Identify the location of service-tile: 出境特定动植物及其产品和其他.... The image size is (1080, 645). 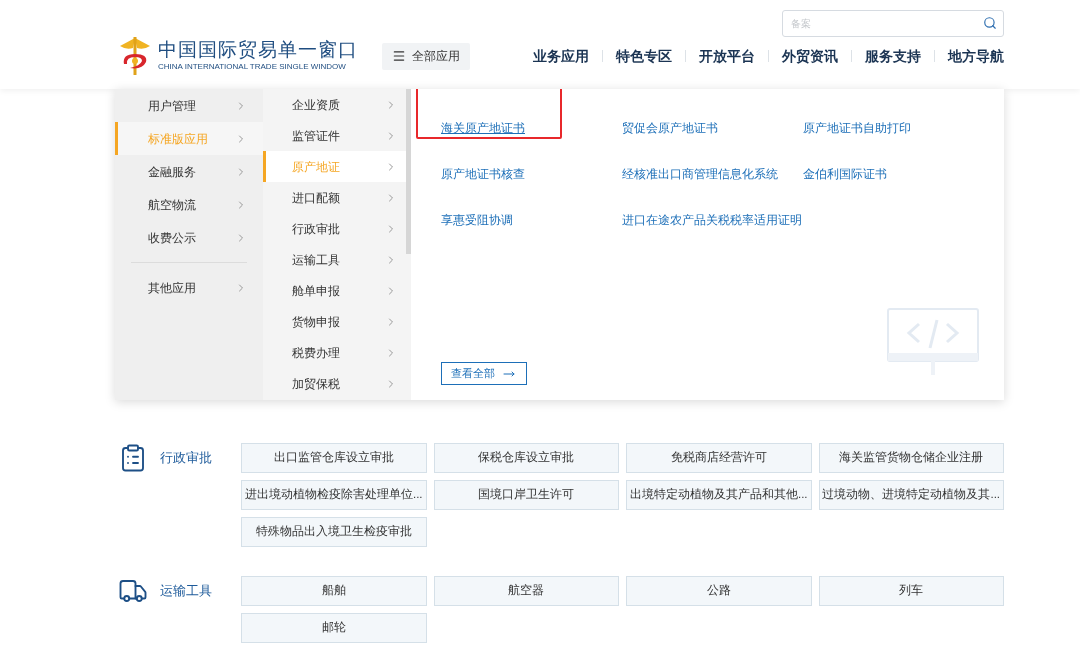
(719, 495).